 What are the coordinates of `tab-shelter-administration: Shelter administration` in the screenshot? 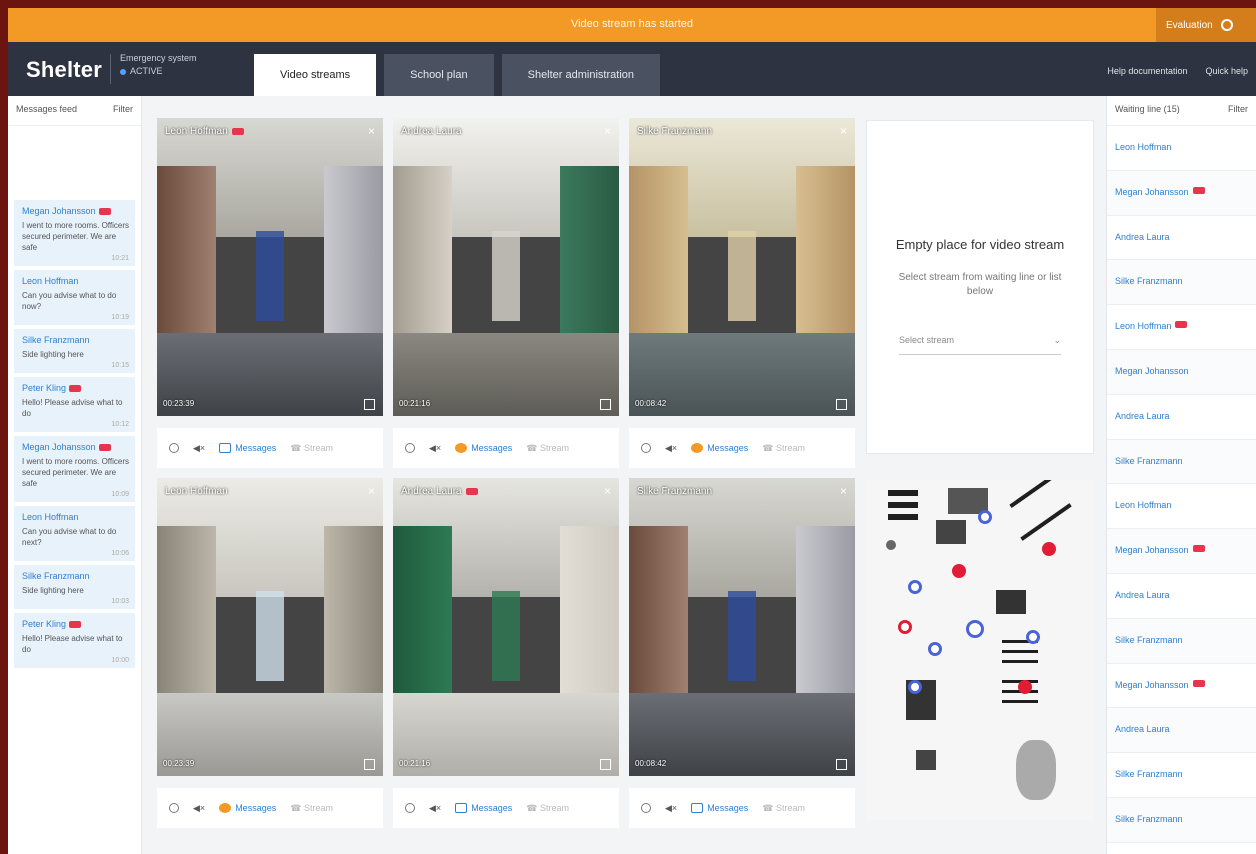 It's located at (580, 75).